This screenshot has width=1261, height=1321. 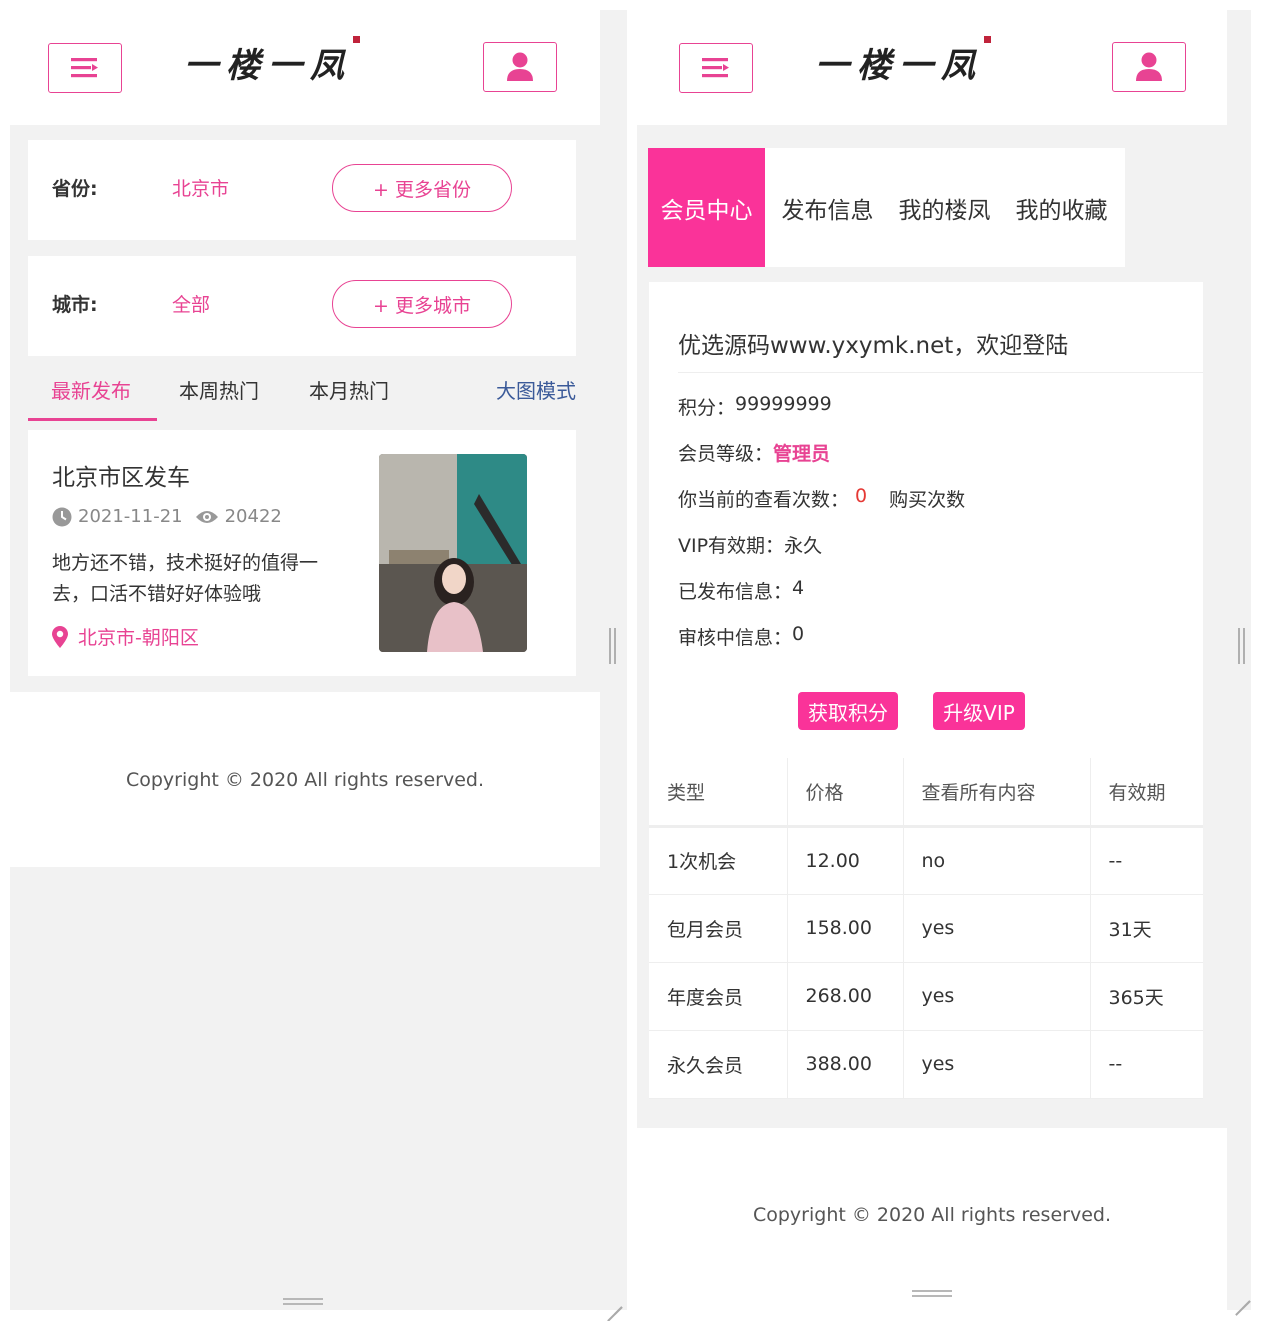 What do you see at coordinates (185, 578) in the screenshot?
I see `post-description: 地方还不错，技术挺好的值得一去，口活不错好好体验哦` at bounding box center [185, 578].